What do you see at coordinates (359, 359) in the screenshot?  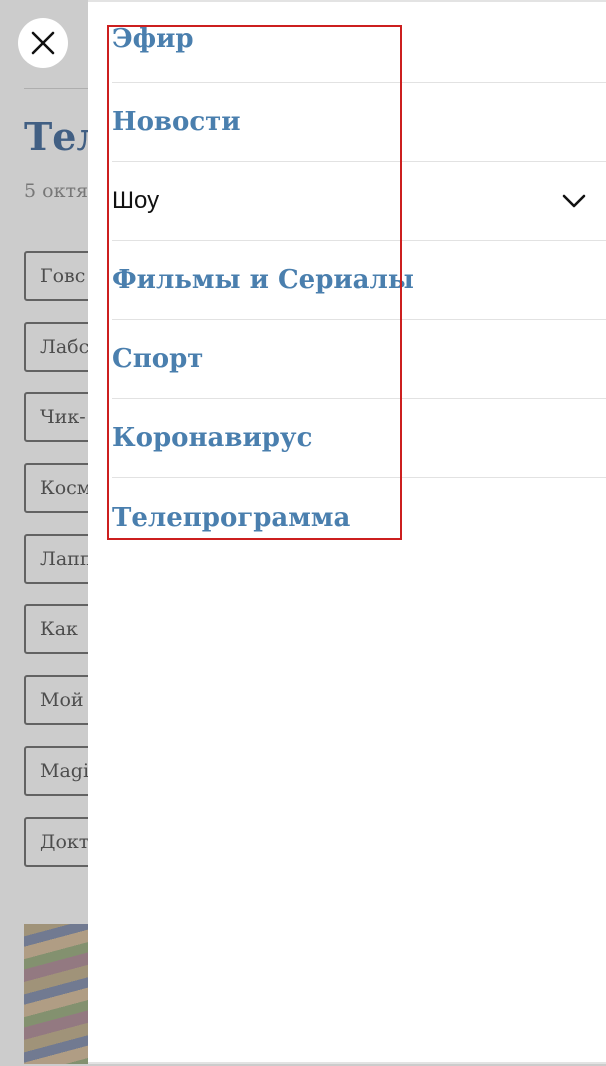 I see `menu-item-sport: Спорт` at bounding box center [359, 359].